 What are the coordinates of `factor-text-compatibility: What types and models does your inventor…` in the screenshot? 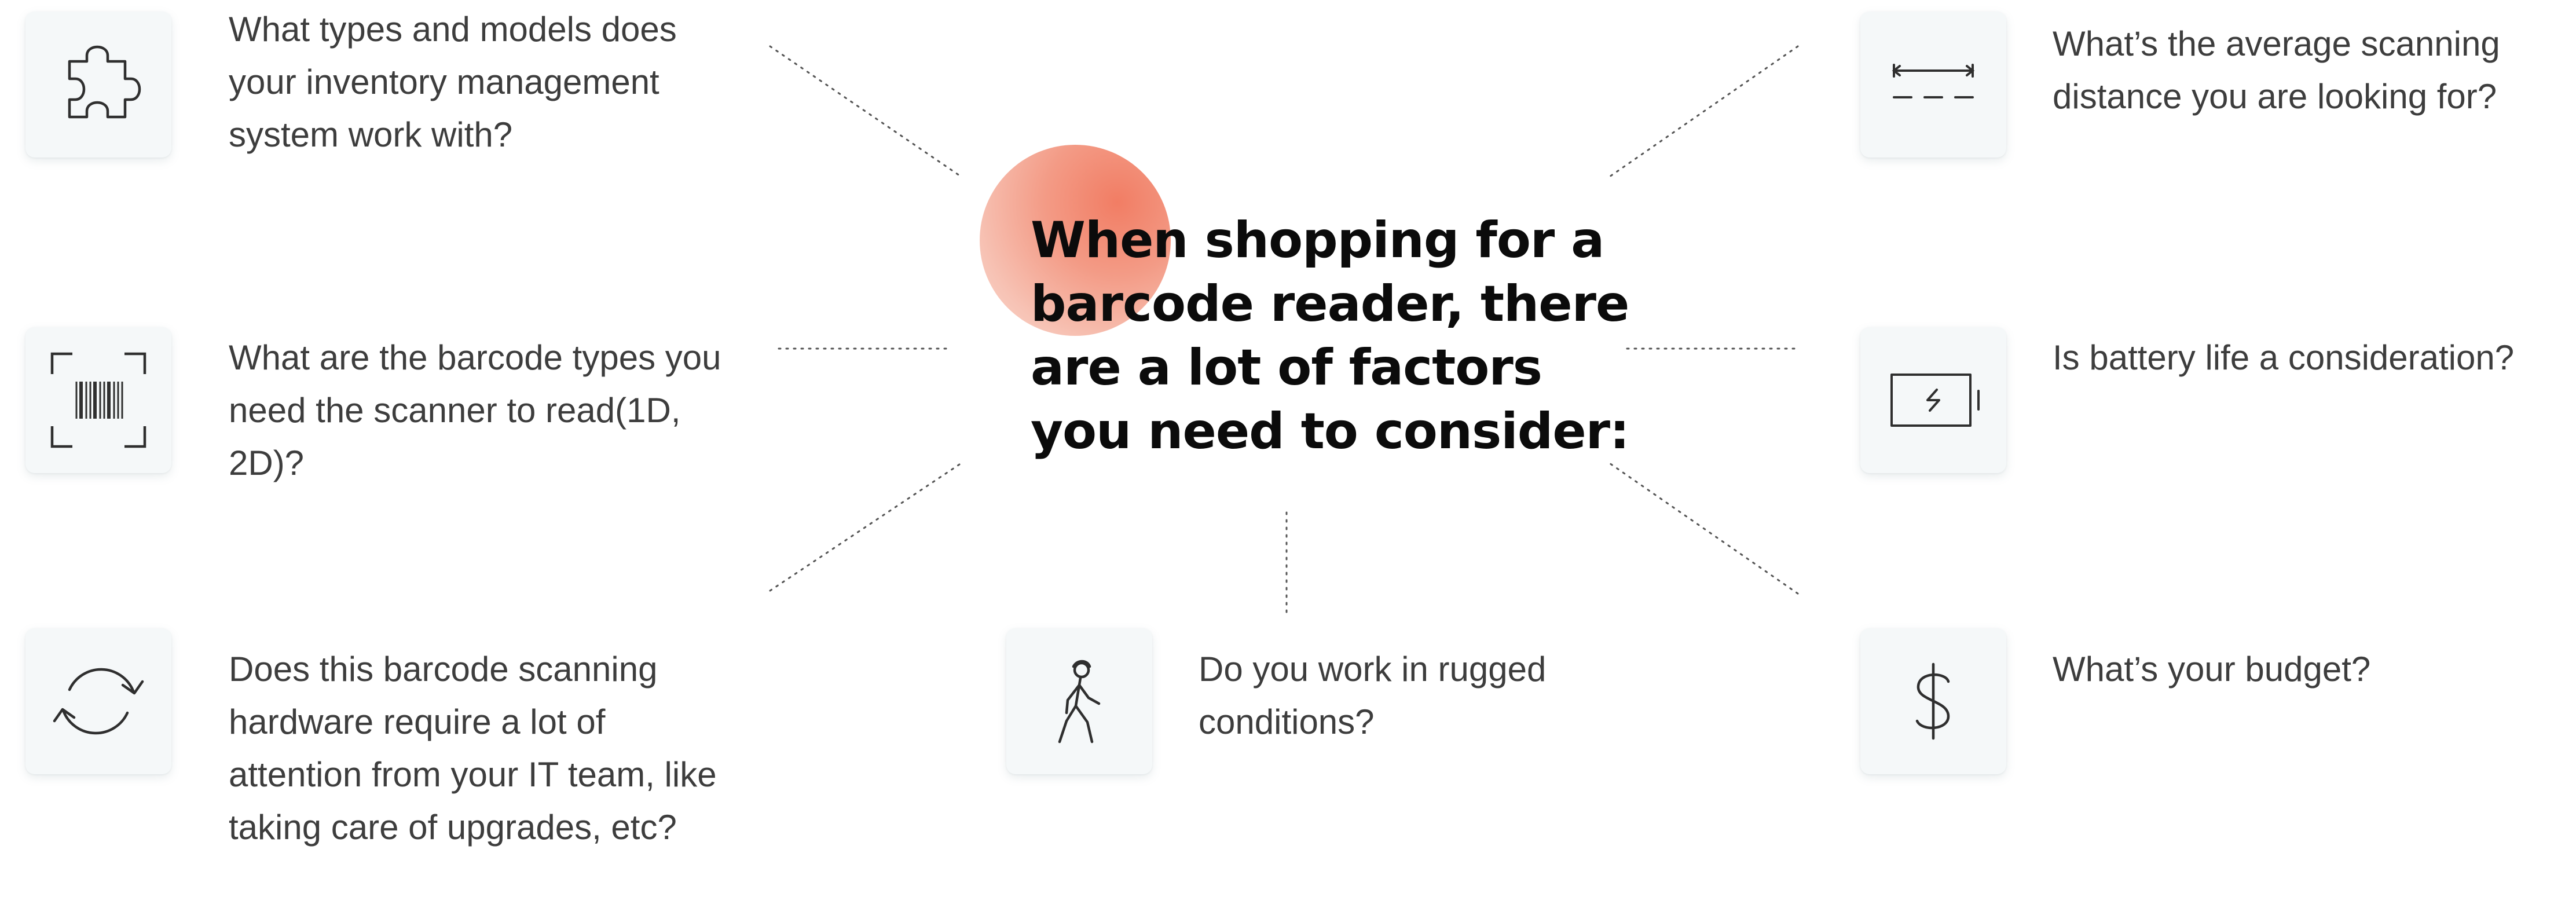 It's located at (453, 82).